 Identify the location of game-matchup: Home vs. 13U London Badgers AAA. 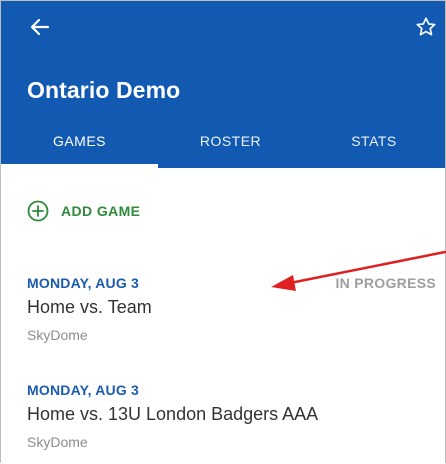
(173, 414).